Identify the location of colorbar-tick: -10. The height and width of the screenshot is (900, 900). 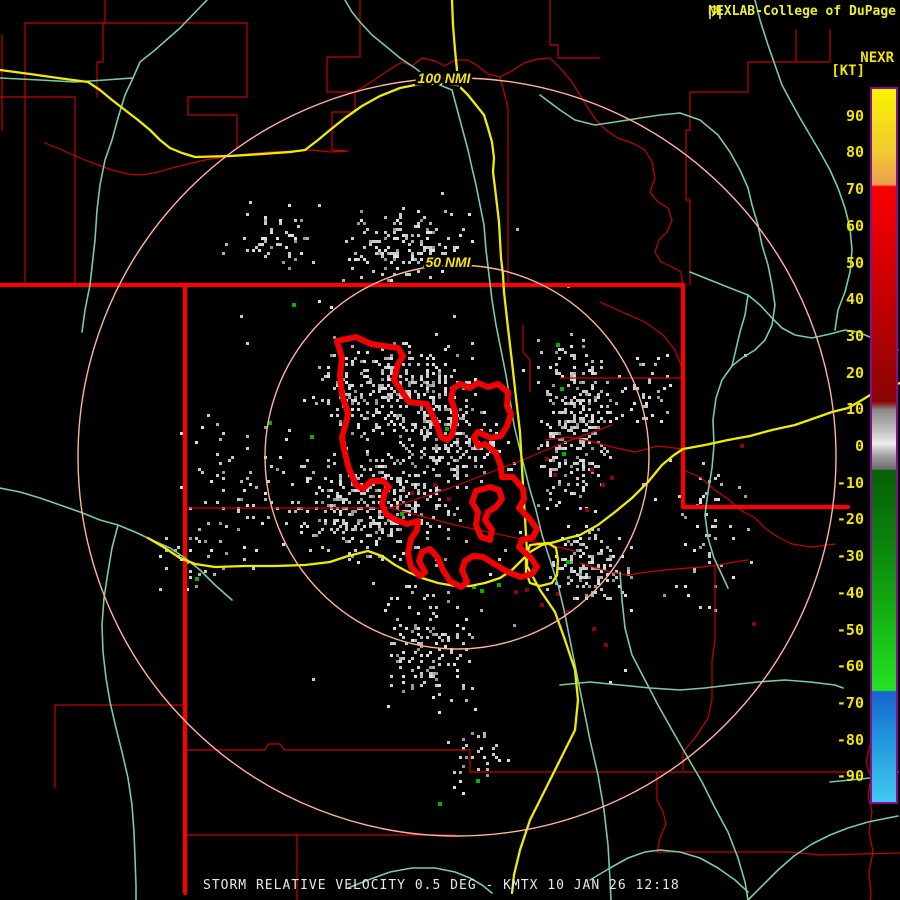
(850, 482).